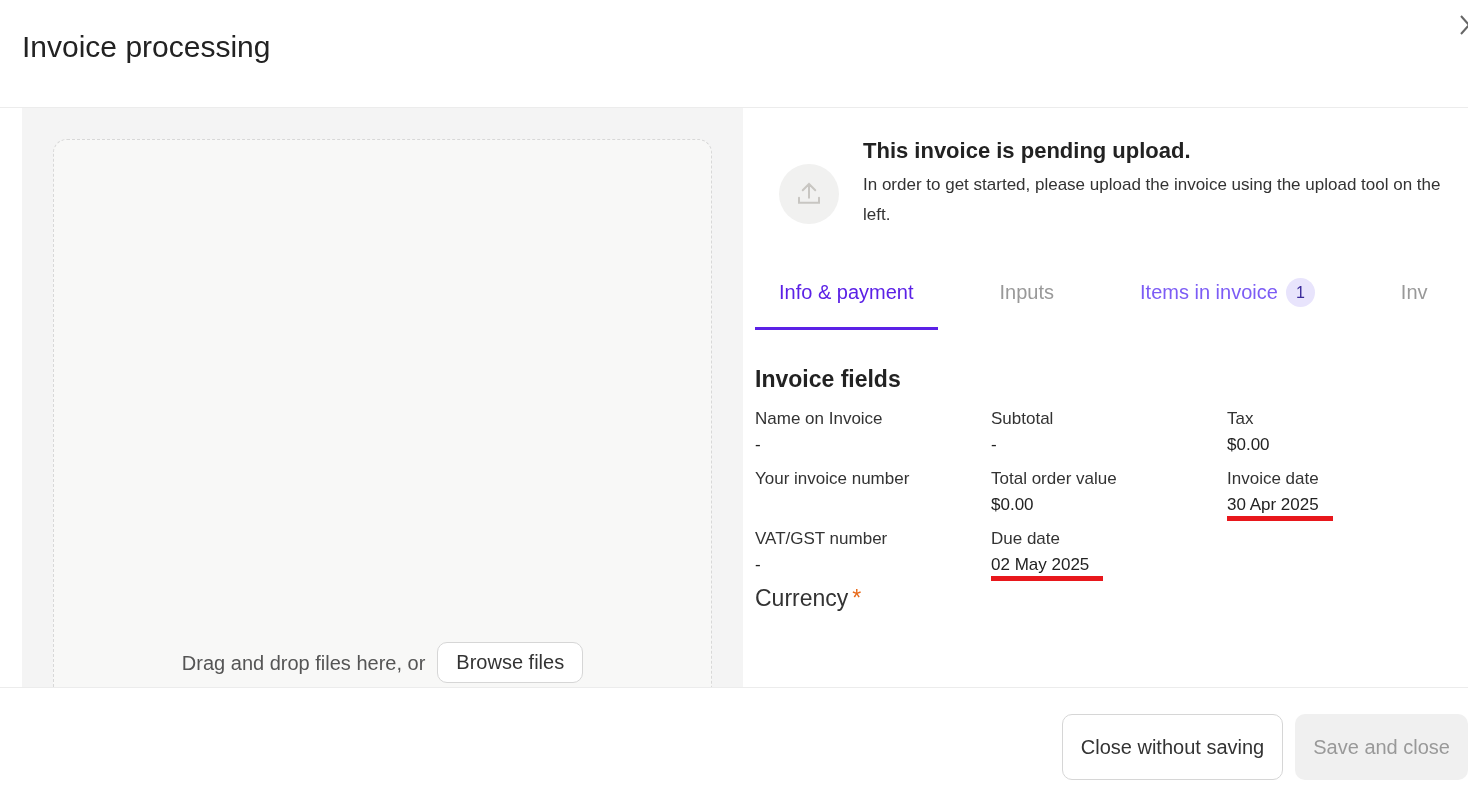 This screenshot has width=1468, height=798. Describe the element at coordinates (510, 662) in the screenshot. I see `browse-files-button: Browse files` at that location.